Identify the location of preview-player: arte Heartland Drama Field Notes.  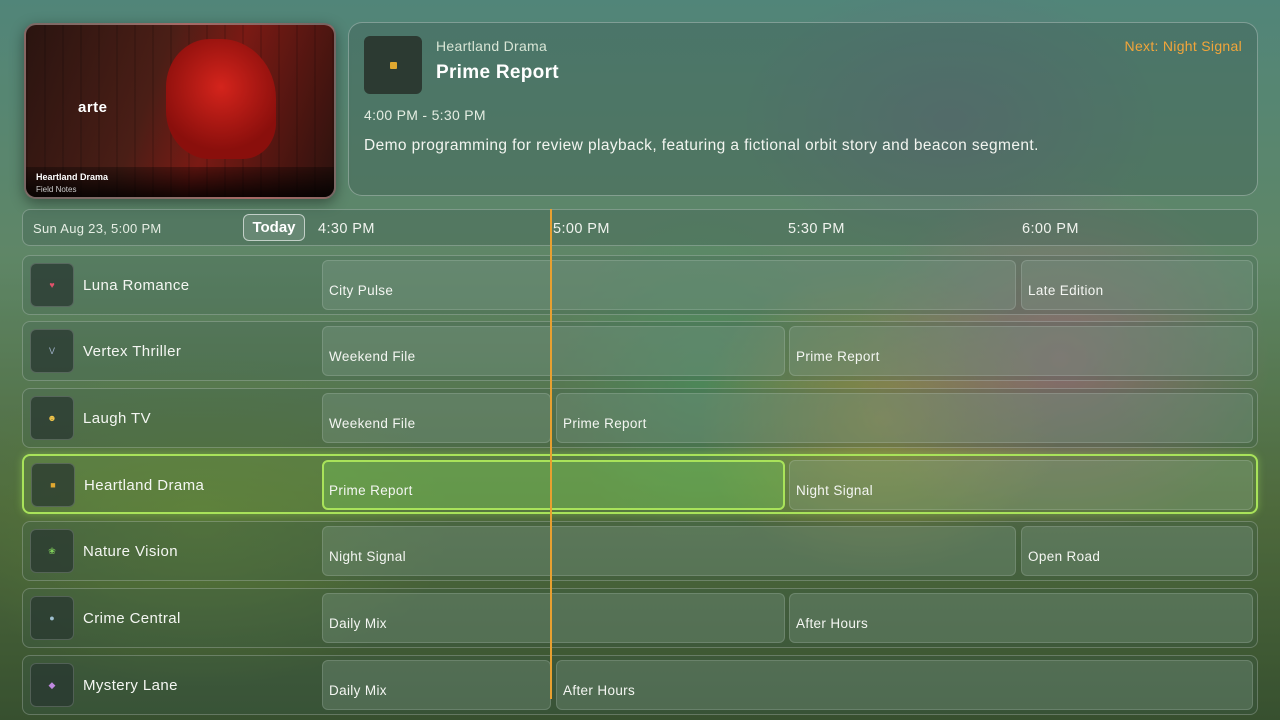
(180, 111).